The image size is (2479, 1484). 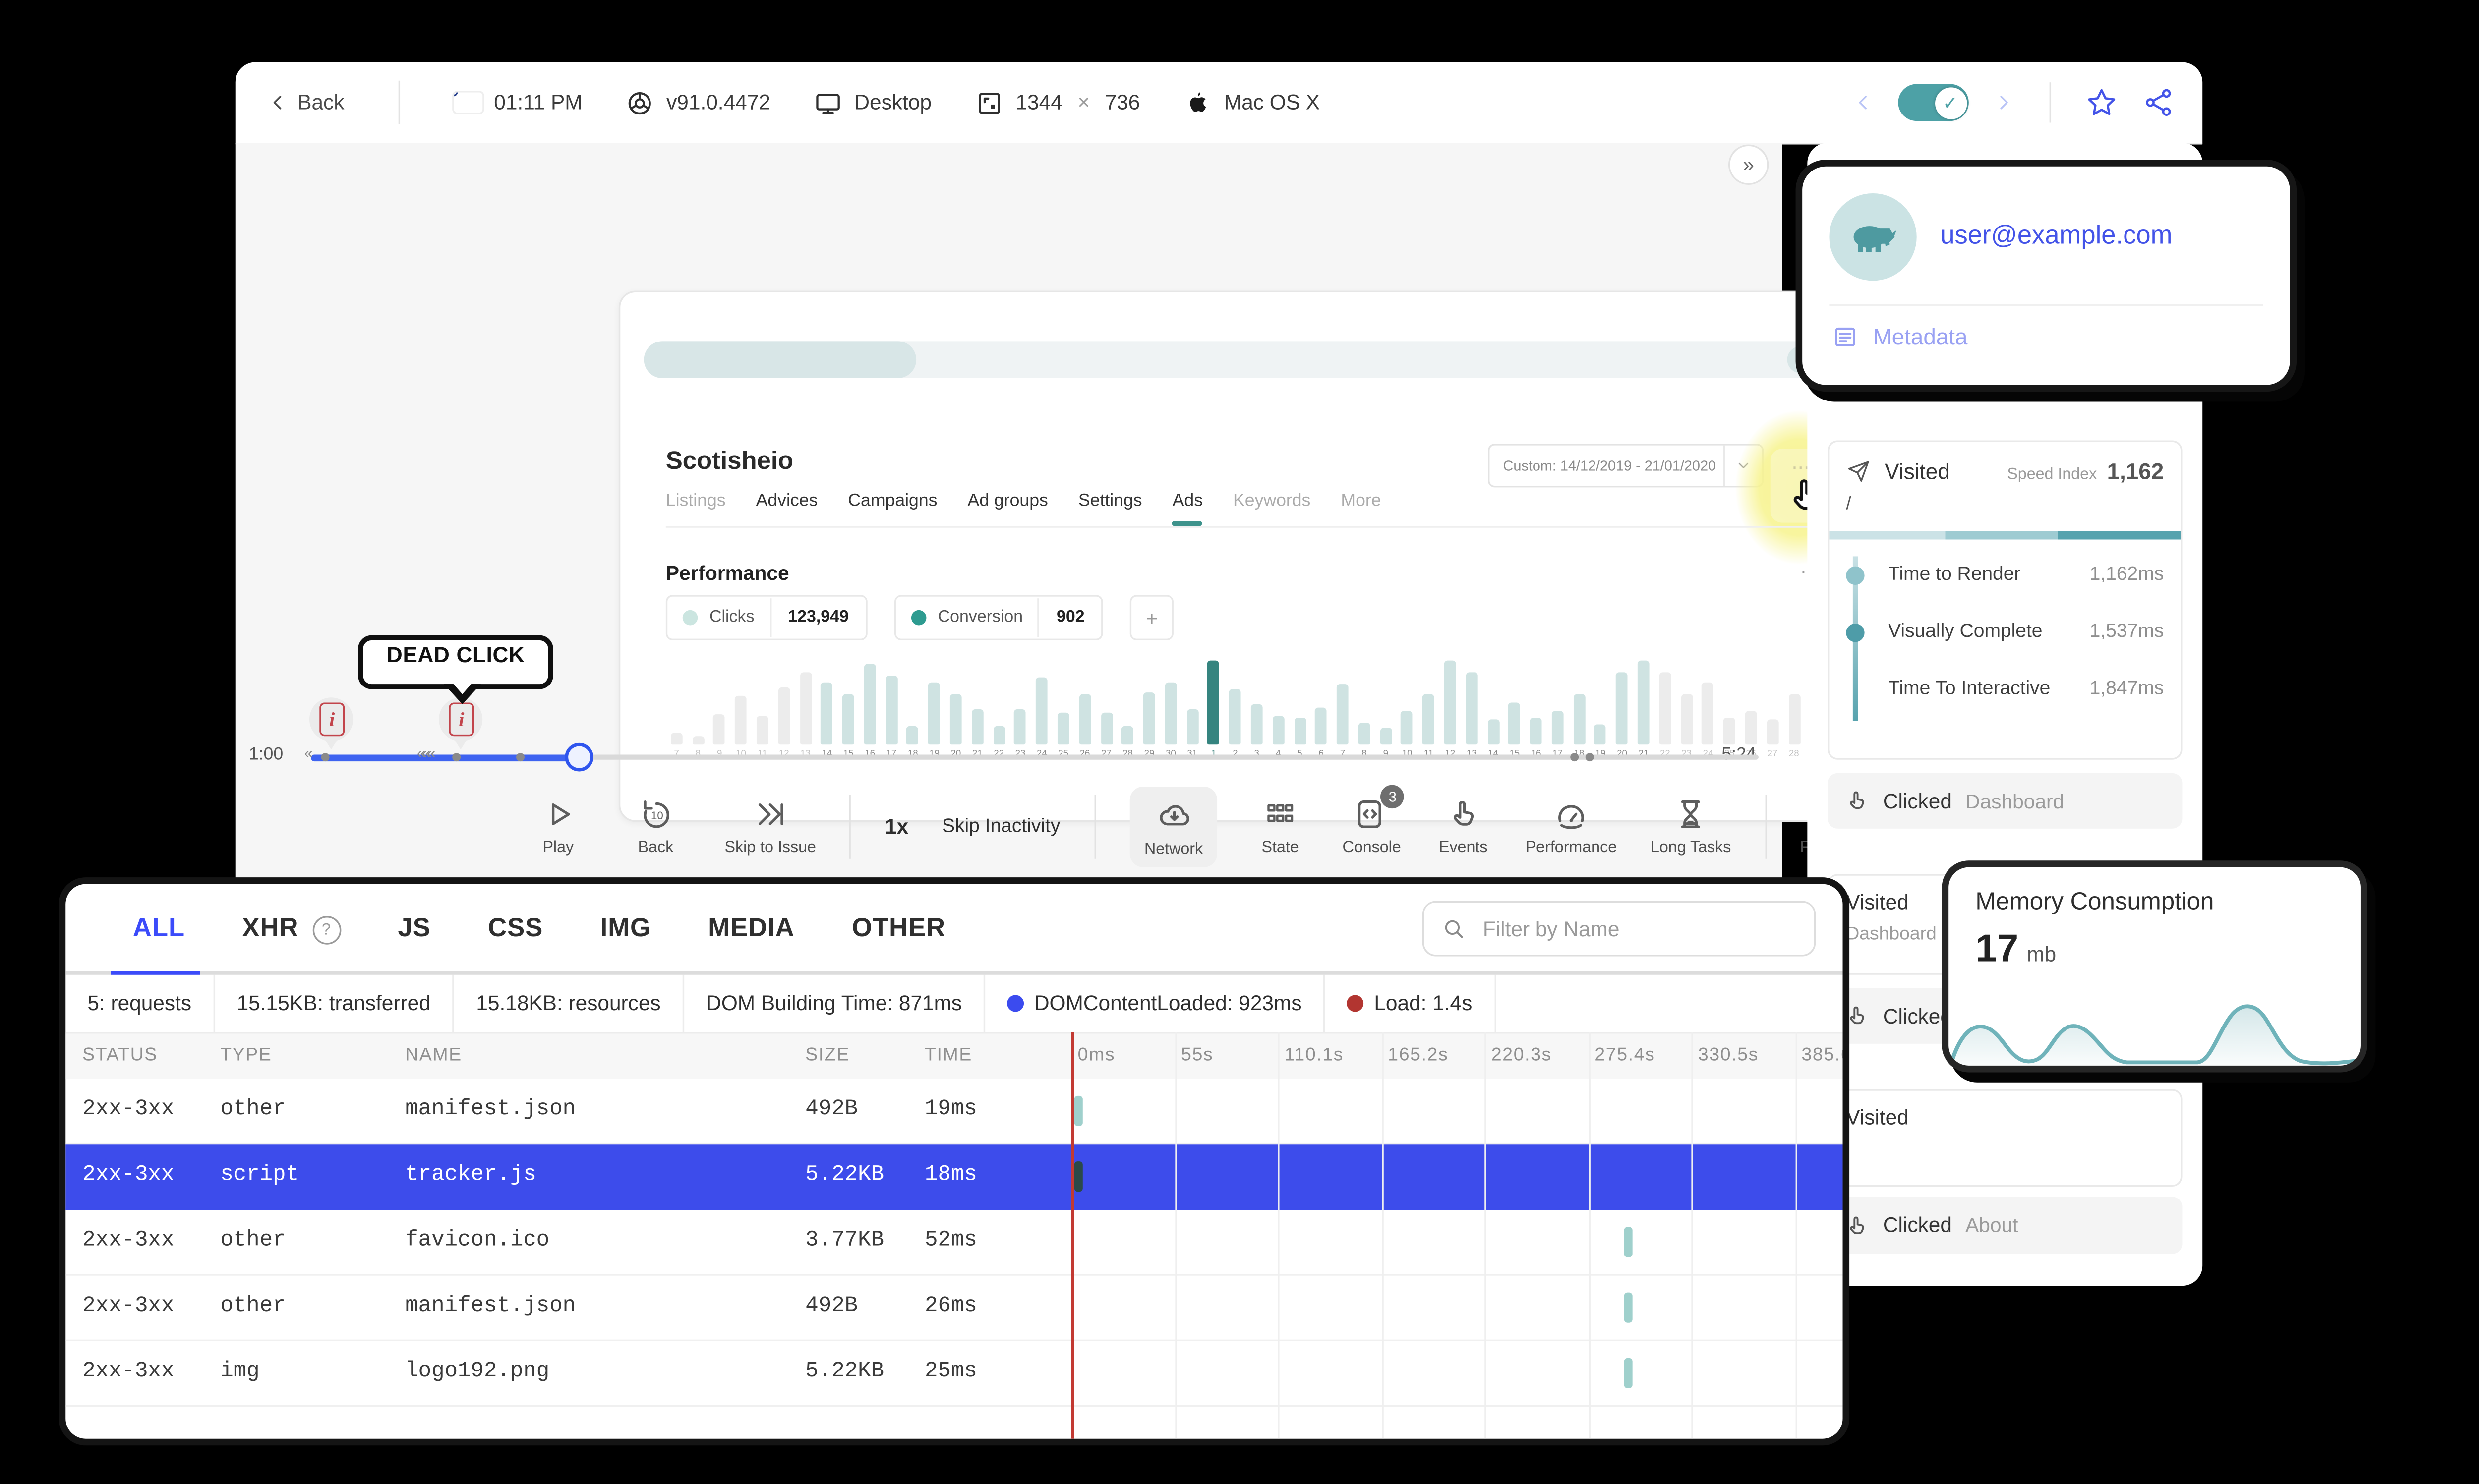 What do you see at coordinates (1522, 1055) in the screenshot?
I see `tick-220-3s: 220.3s` at bounding box center [1522, 1055].